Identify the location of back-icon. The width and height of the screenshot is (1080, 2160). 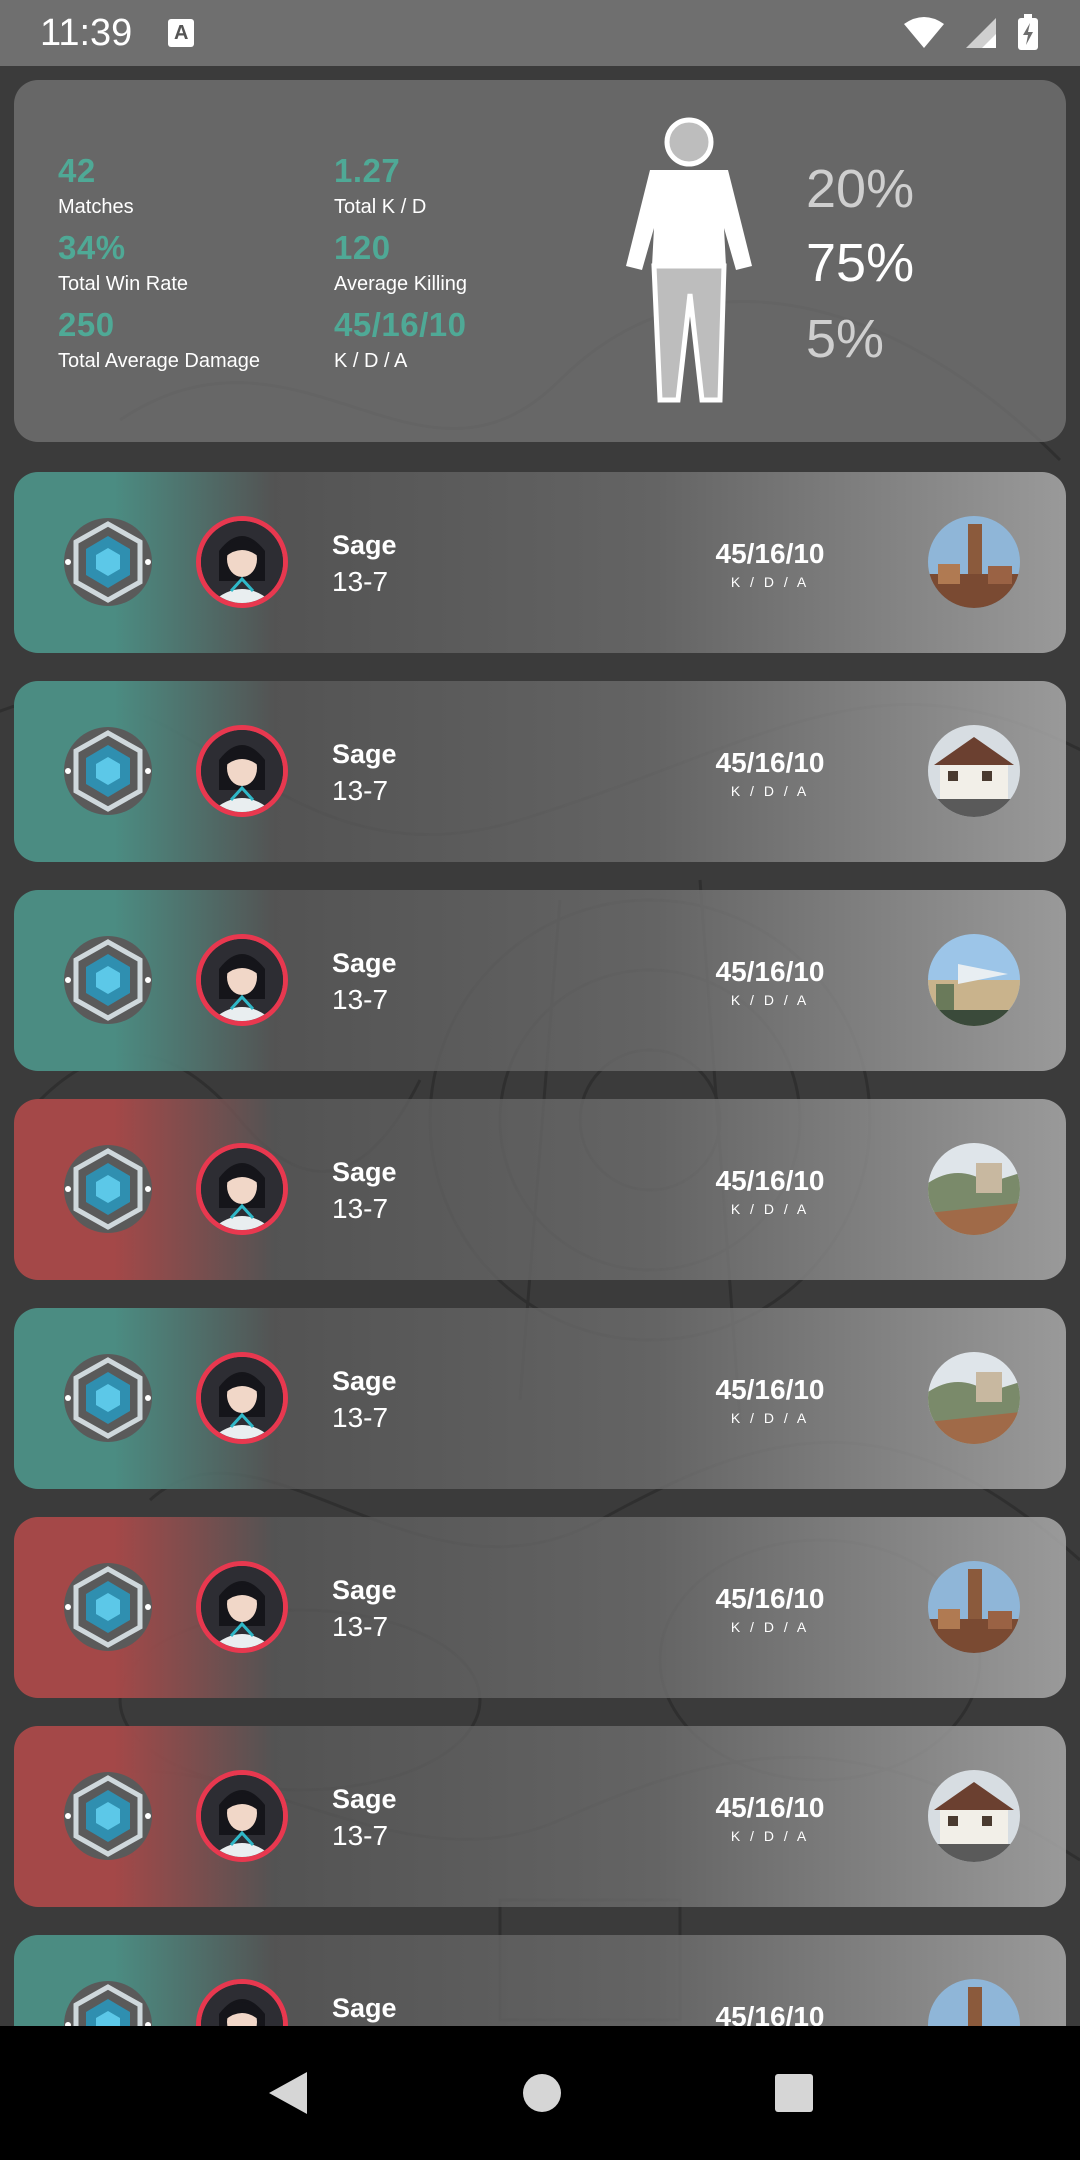
(288, 2093).